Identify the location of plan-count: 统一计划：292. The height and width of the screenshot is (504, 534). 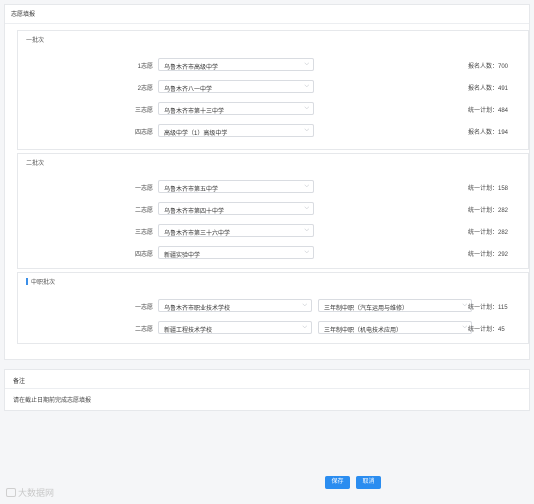
(488, 255).